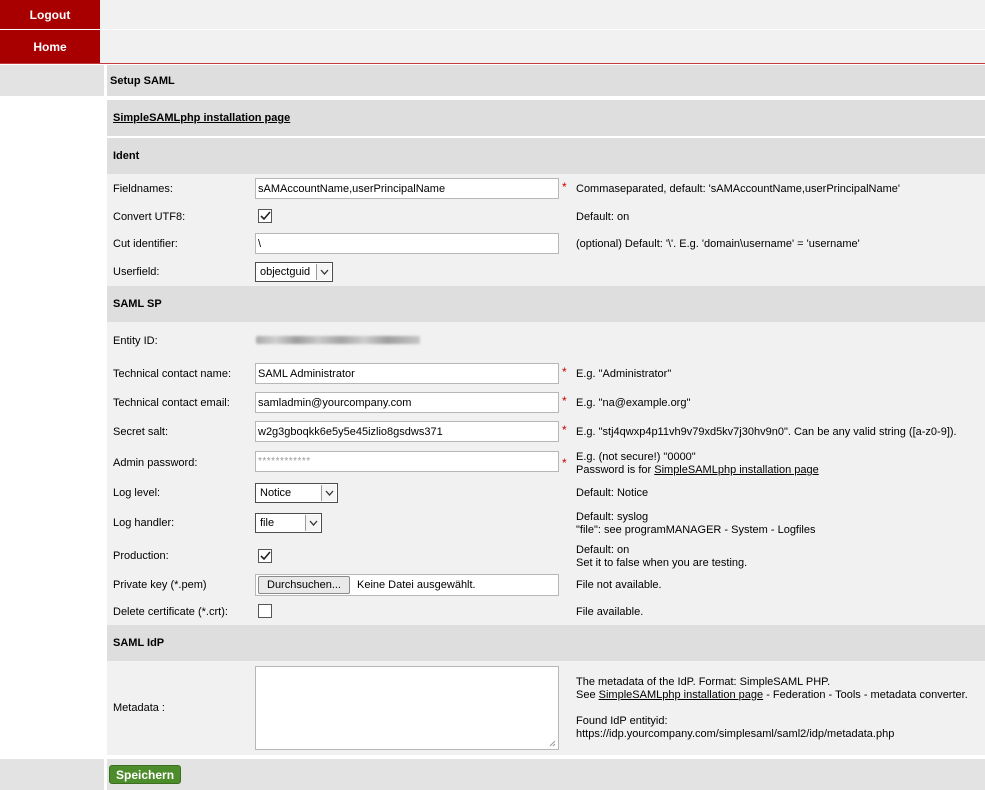  What do you see at coordinates (265, 611) in the screenshot?
I see `delete-cert-checkbox` at bounding box center [265, 611].